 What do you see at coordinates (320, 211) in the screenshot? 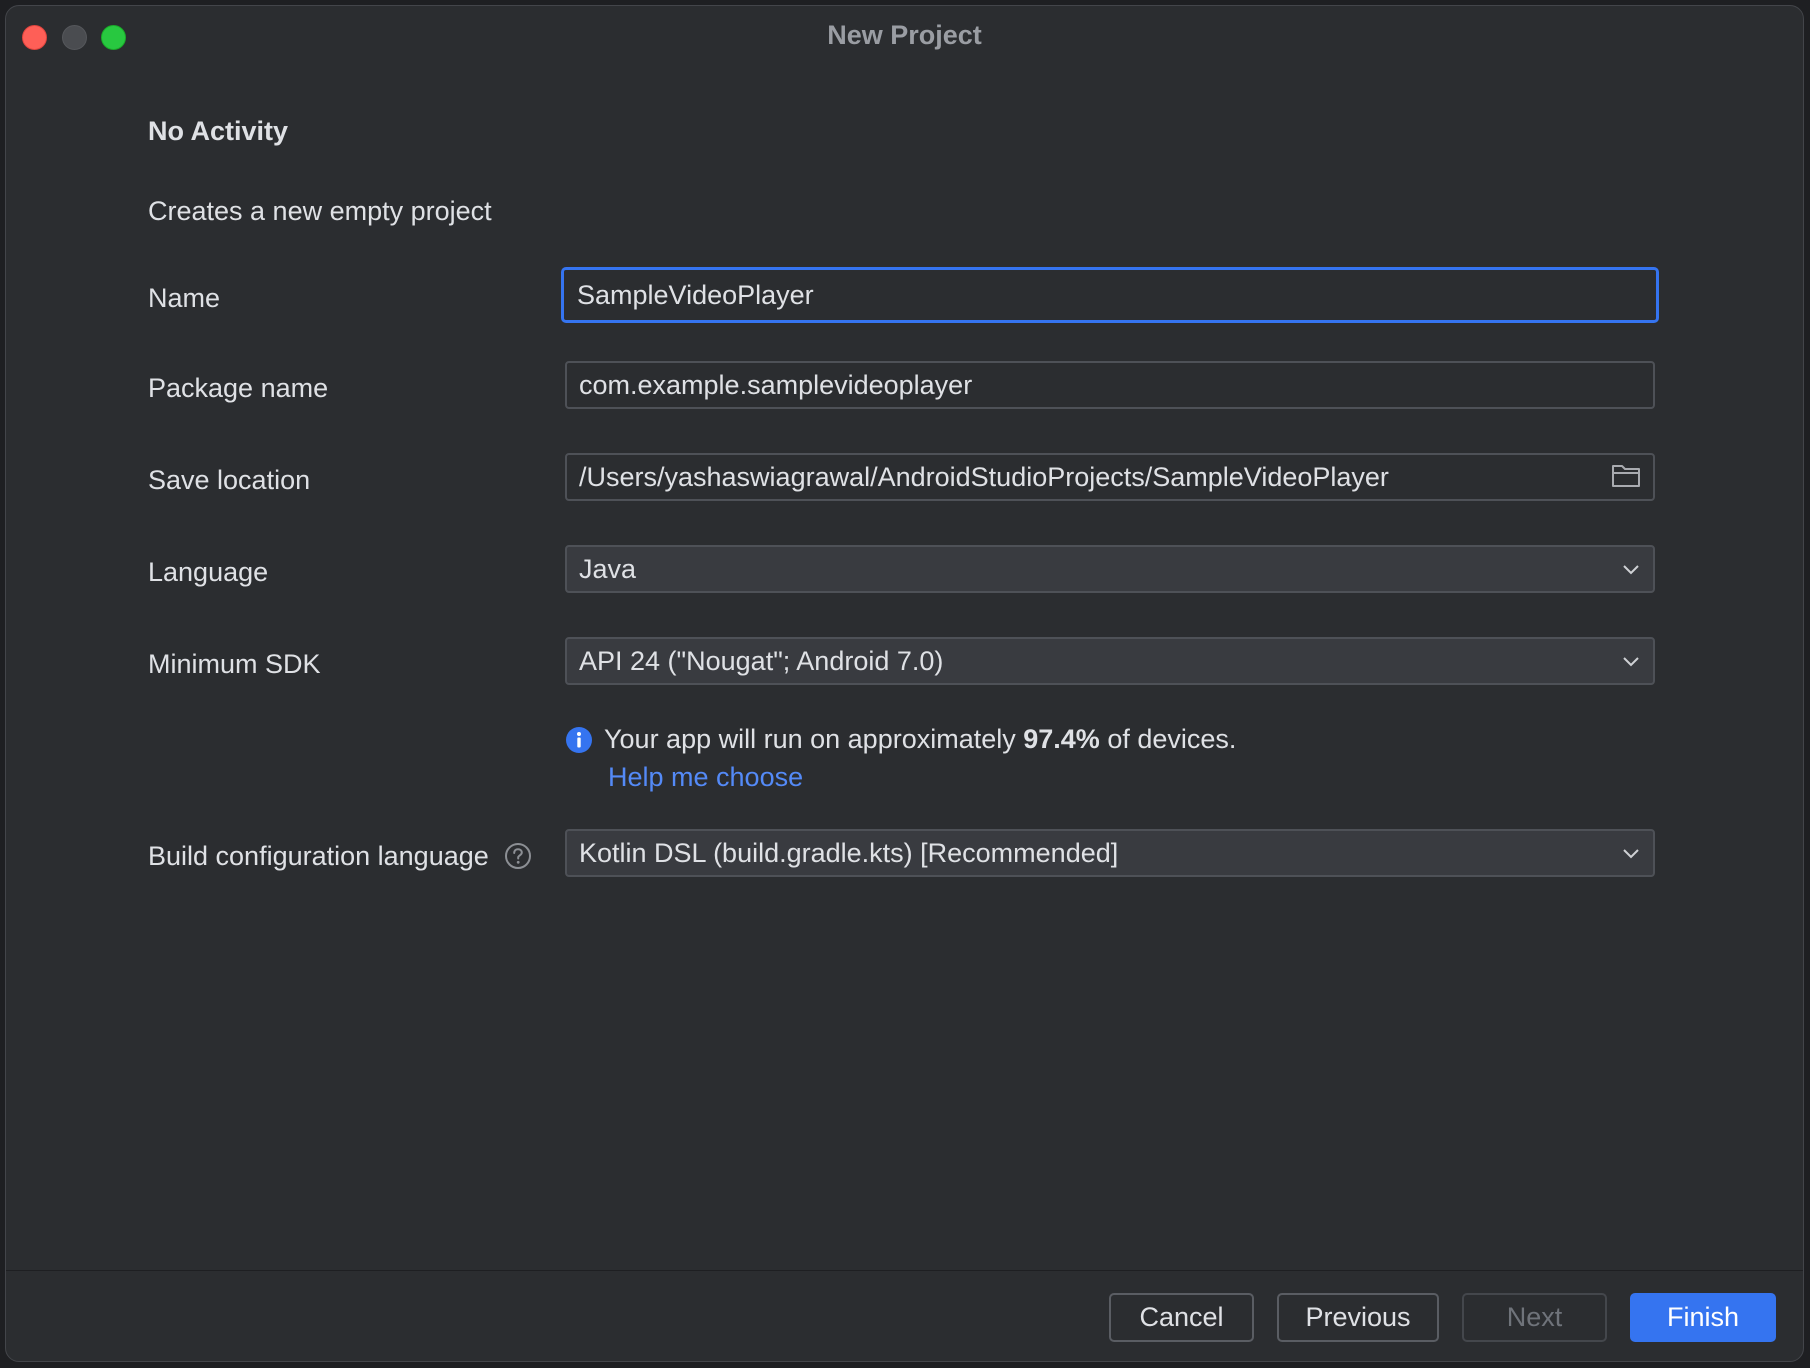
I see `template-description: Creates a new empty project` at bounding box center [320, 211].